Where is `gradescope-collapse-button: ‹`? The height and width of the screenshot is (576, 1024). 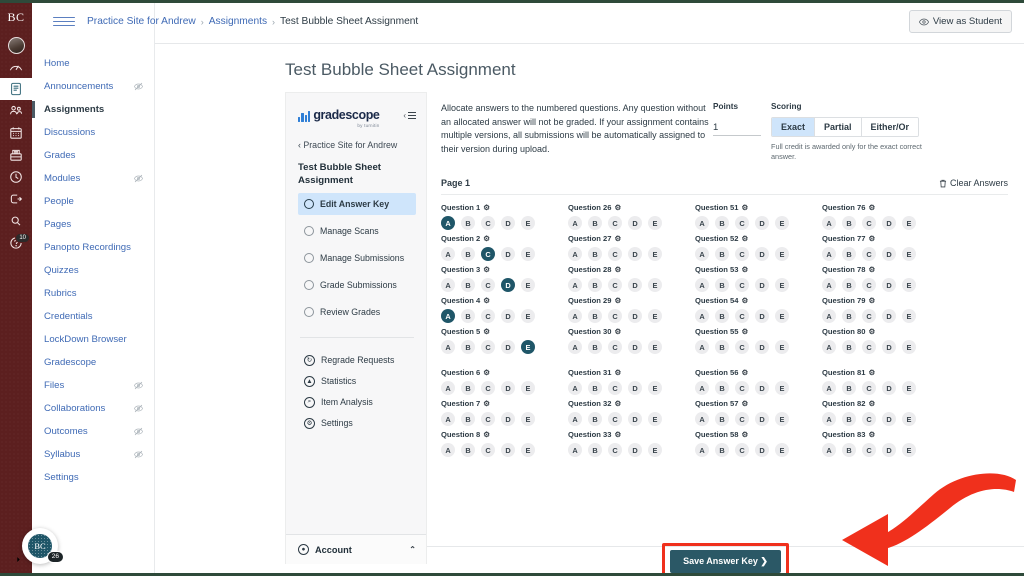
gradescope-collapse-button: ‹ is located at coordinates (409, 115).